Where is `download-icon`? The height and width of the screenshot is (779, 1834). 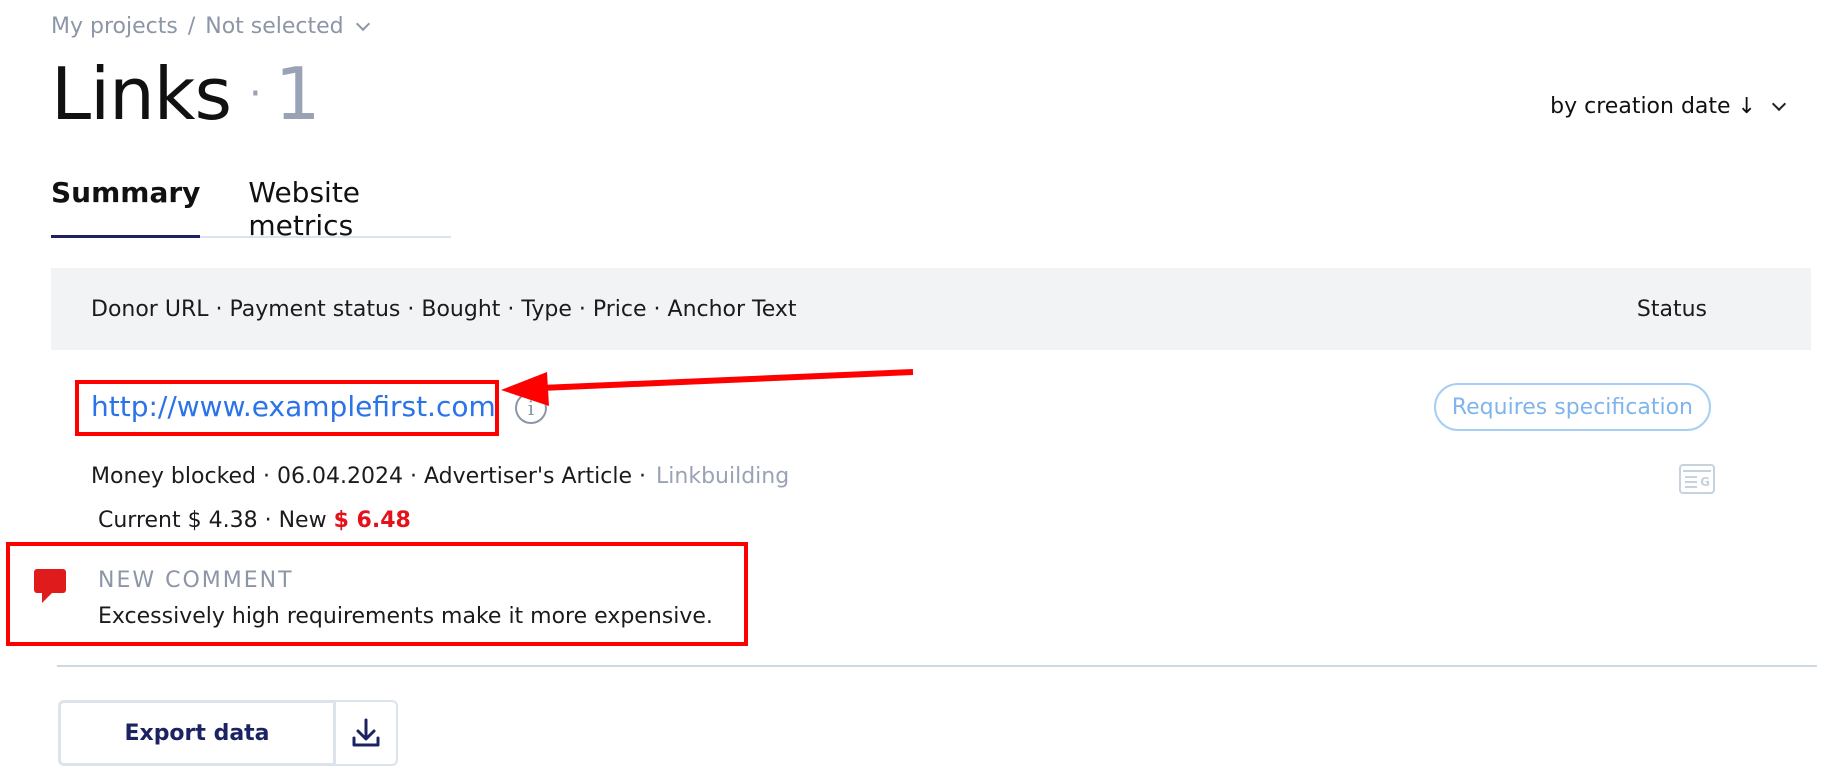 download-icon is located at coordinates (366, 732).